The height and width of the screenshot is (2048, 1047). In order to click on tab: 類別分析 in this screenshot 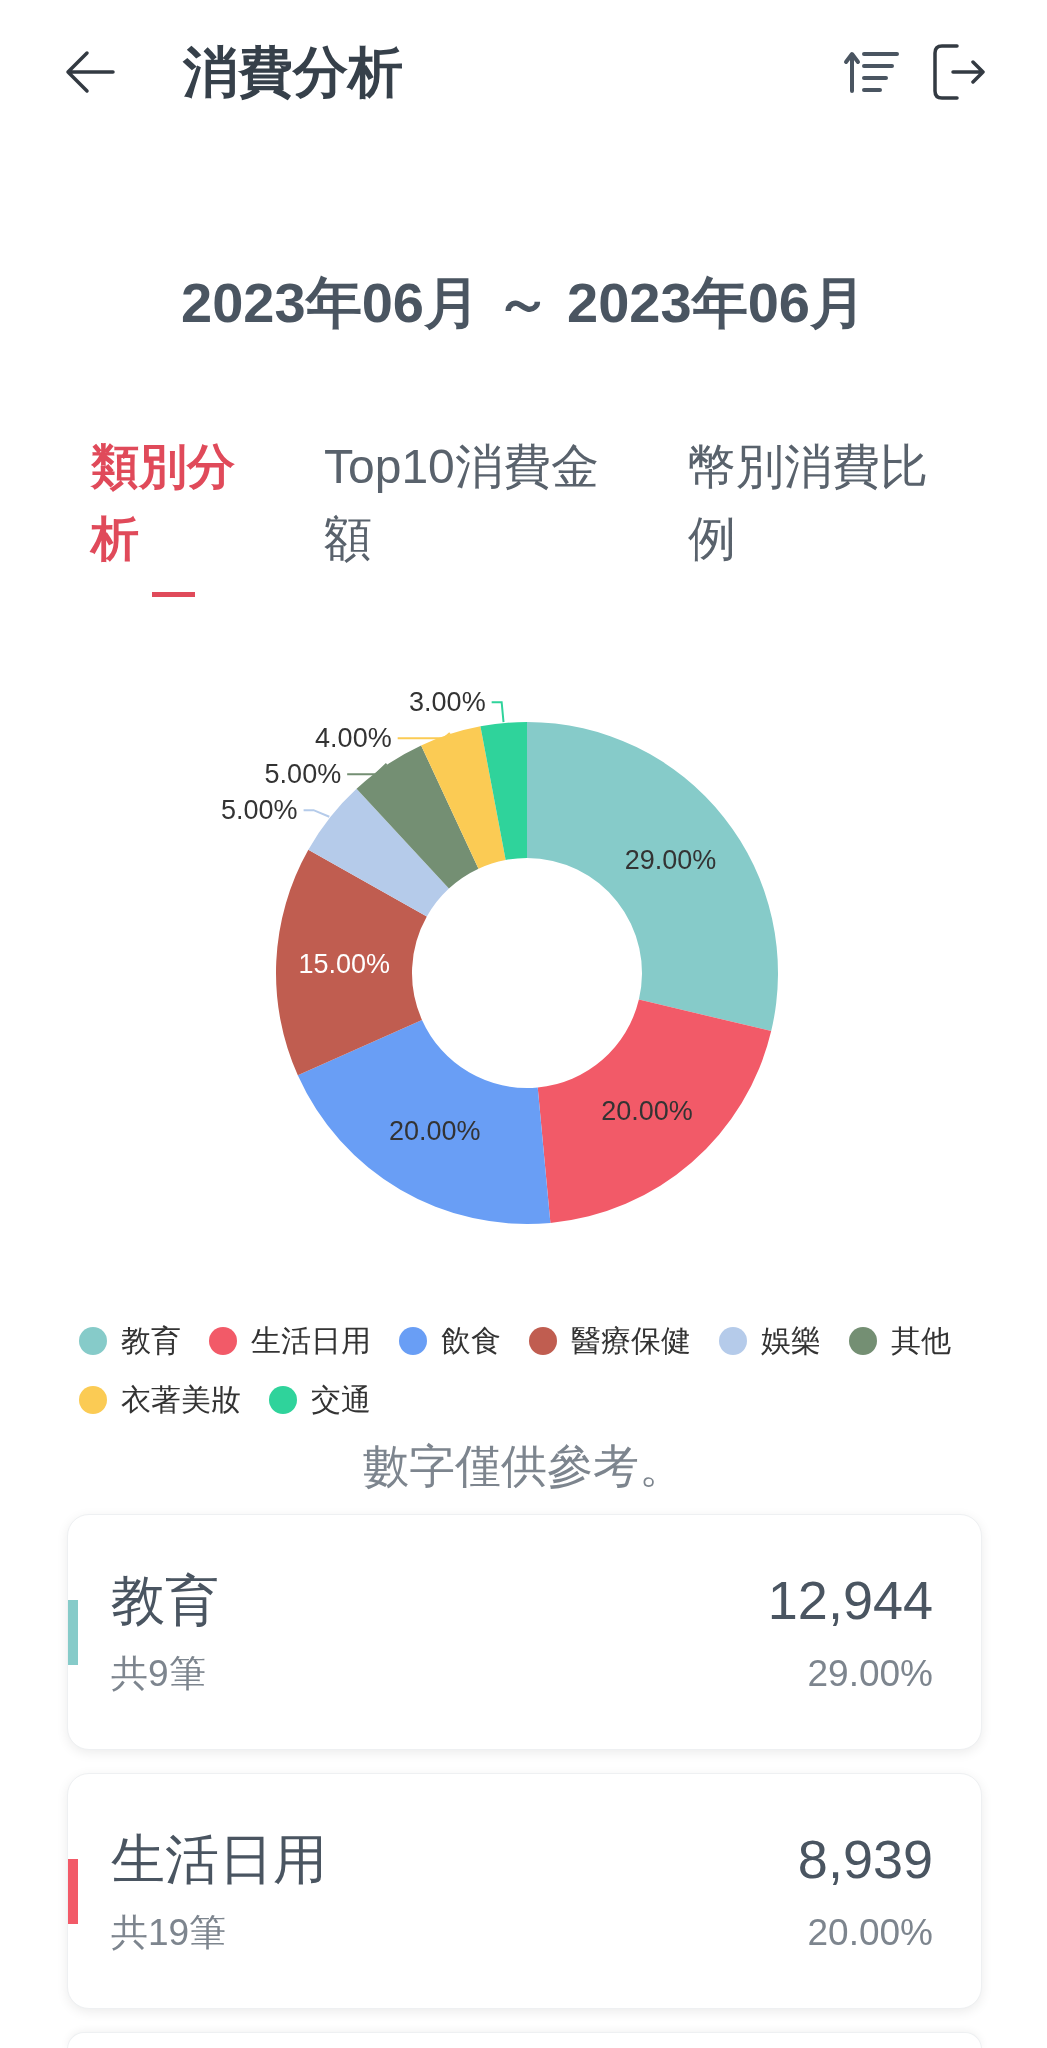, I will do `click(173, 514)`.